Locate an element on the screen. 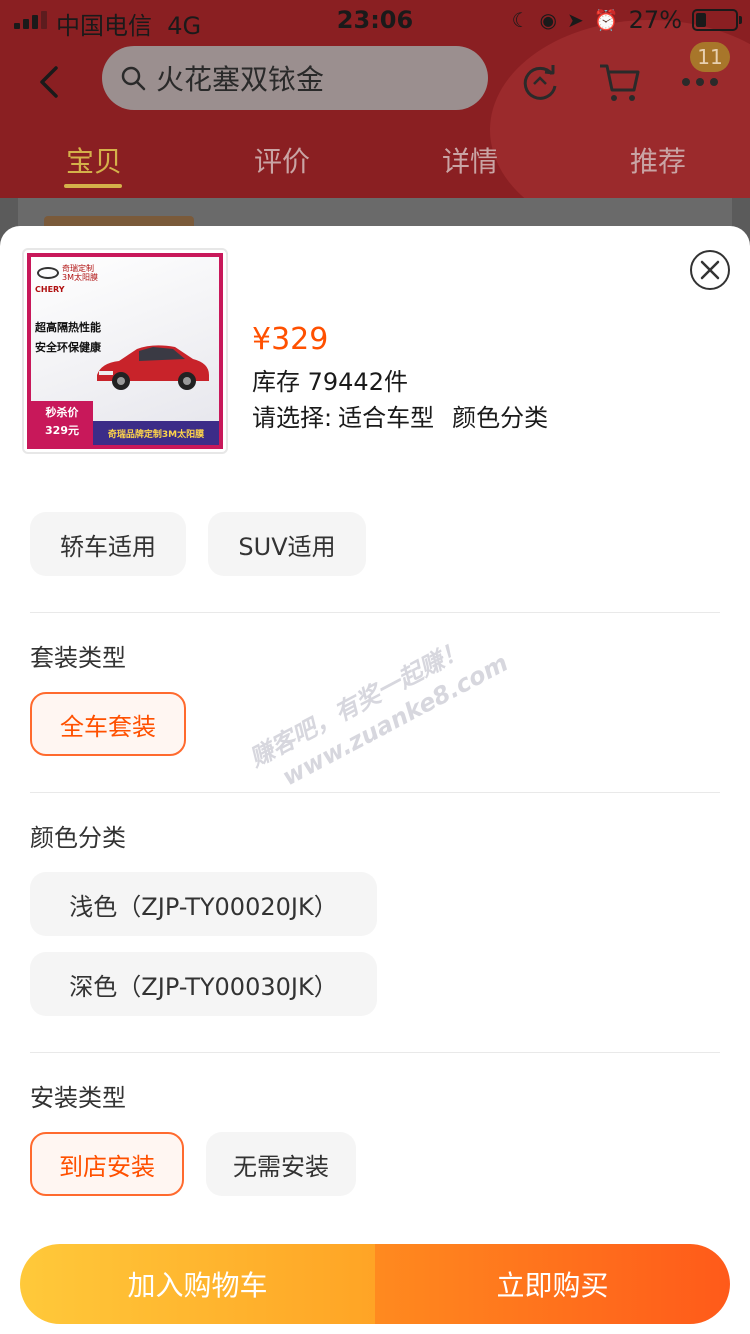  image-brand-line2: 3M太阳膜 is located at coordinates (80, 277).